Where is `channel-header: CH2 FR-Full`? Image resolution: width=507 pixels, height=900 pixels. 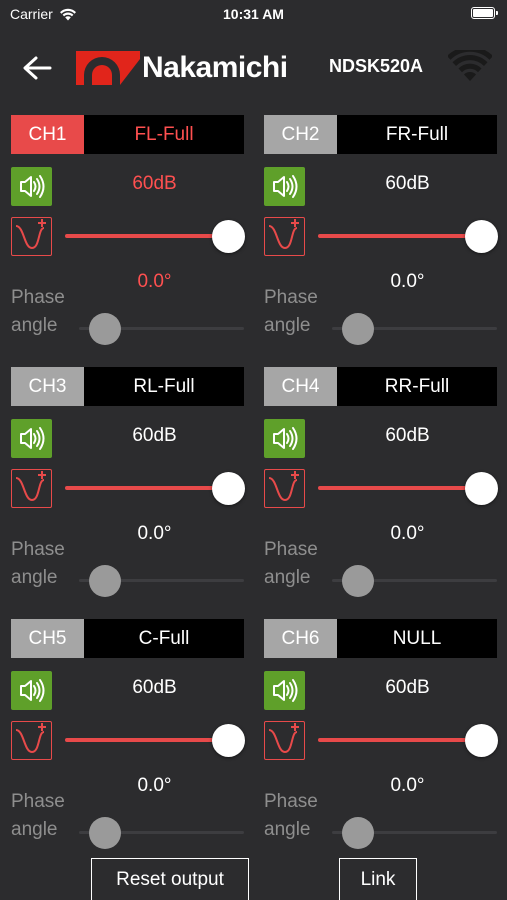 channel-header: CH2 FR-Full is located at coordinates (380, 134).